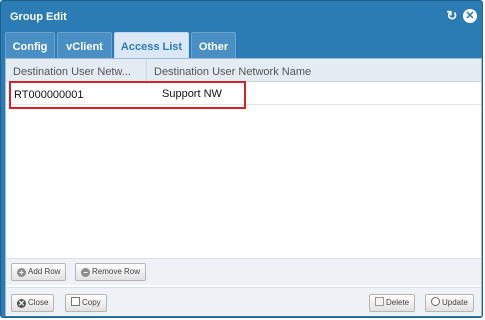 This screenshot has height=320, width=485. What do you see at coordinates (243, 301) in the screenshot?
I see `footer-bar: ✕ Close Copy Delete Update` at bounding box center [243, 301].